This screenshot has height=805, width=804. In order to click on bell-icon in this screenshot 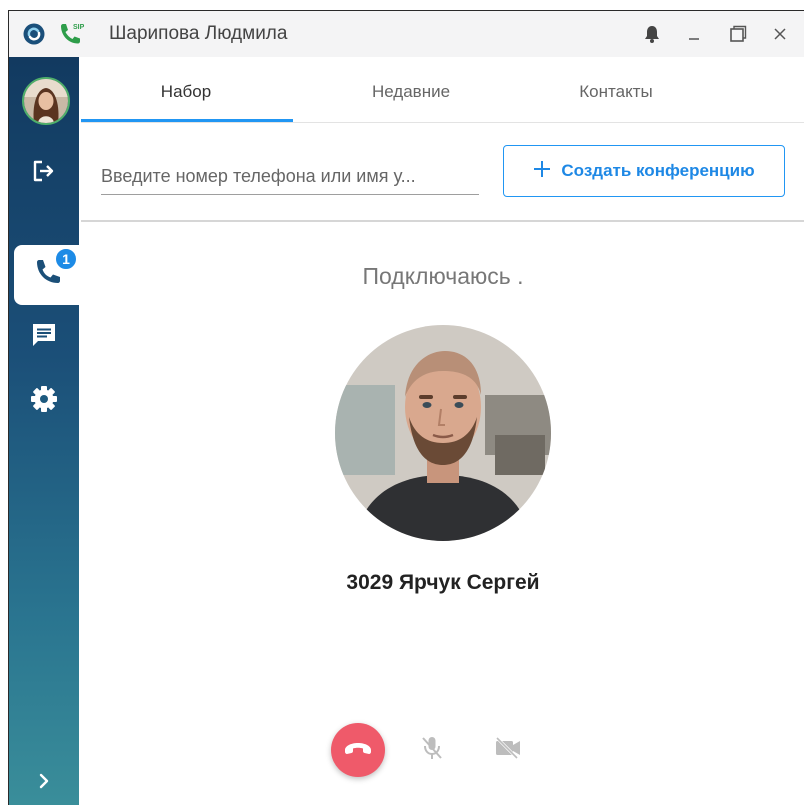, I will do `click(652, 34)`.